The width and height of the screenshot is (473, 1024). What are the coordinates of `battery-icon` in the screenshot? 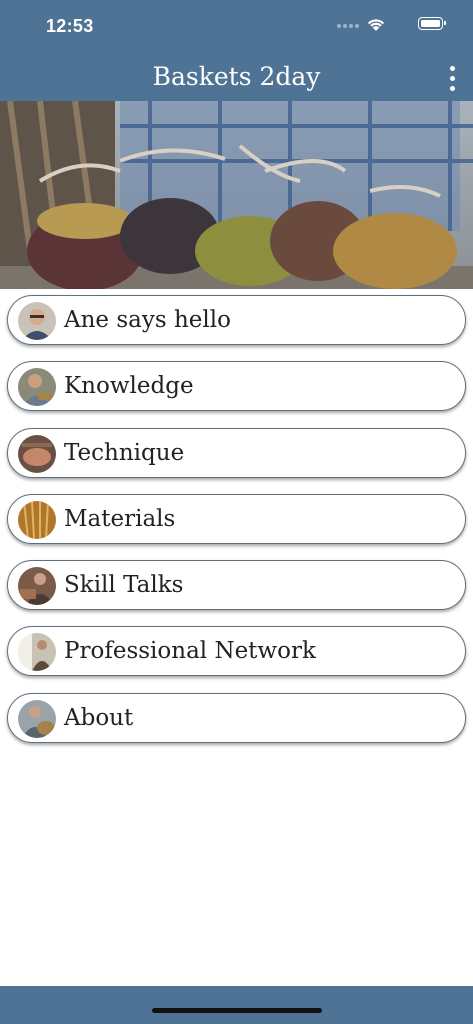 It's located at (432, 23).